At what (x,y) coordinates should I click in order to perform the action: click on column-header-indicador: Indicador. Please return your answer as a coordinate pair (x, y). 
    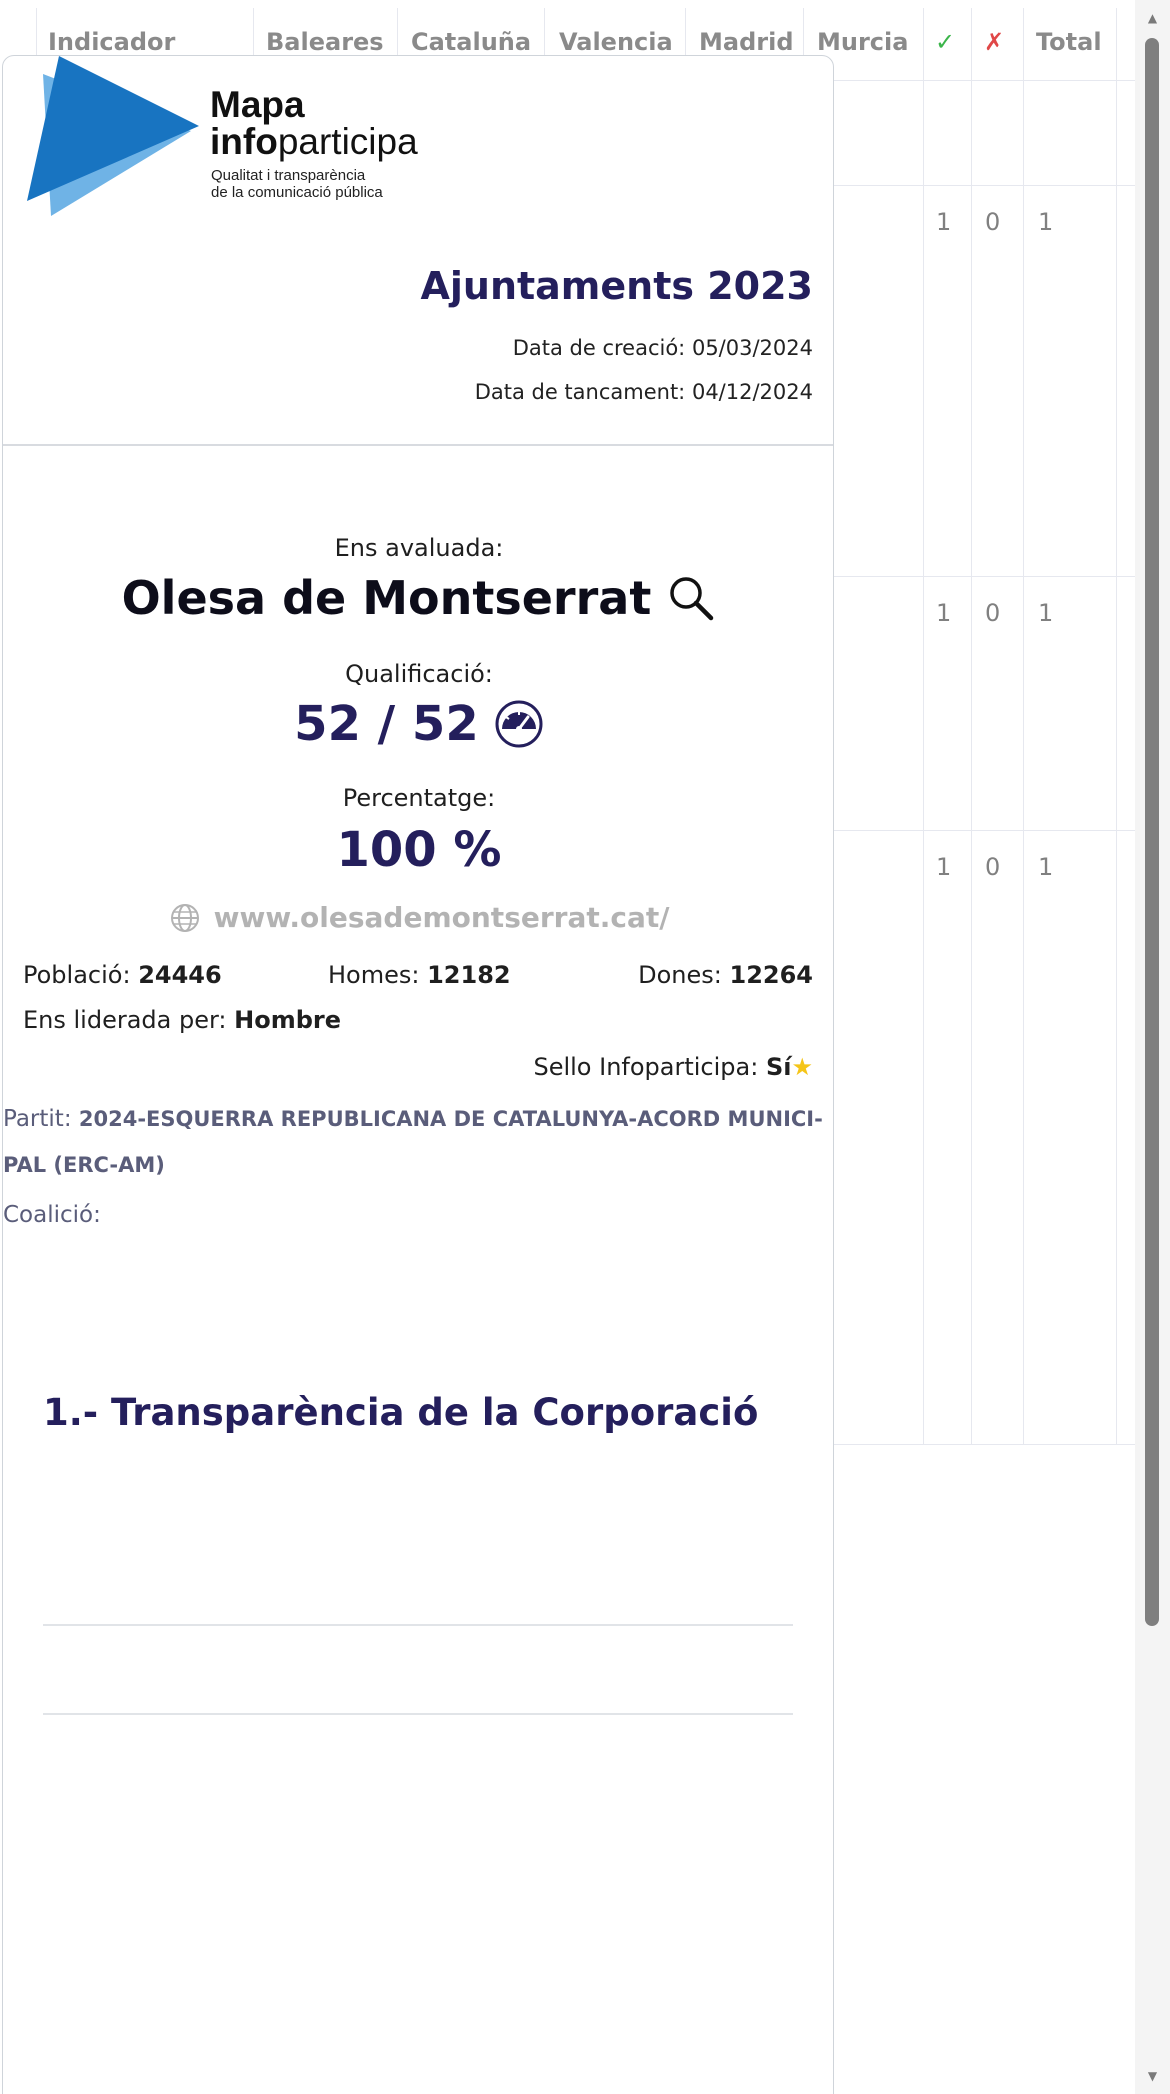
    Looking at the image, I should click on (111, 42).